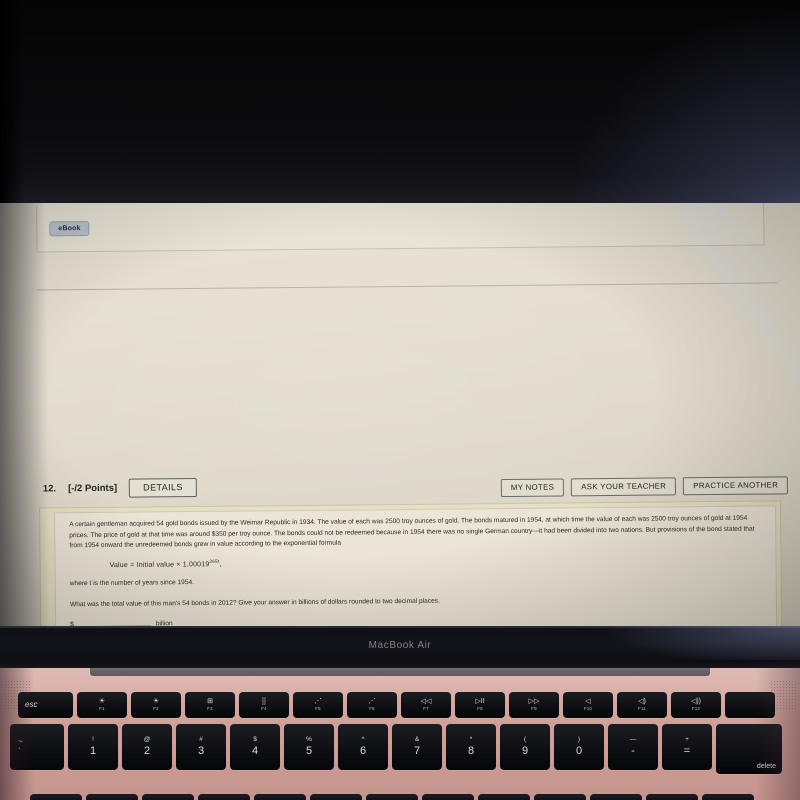 This screenshot has width=800, height=800. What do you see at coordinates (93, 747) in the screenshot?
I see `key-1: ! 1` at bounding box center [93, 747].